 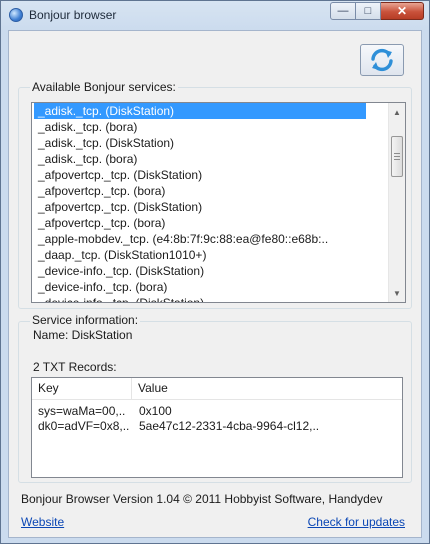 What do you see at coordinates (397, 293) in the screenshot?
I see `scroll-down-icon: ▼` at bounding box center [397, 293].